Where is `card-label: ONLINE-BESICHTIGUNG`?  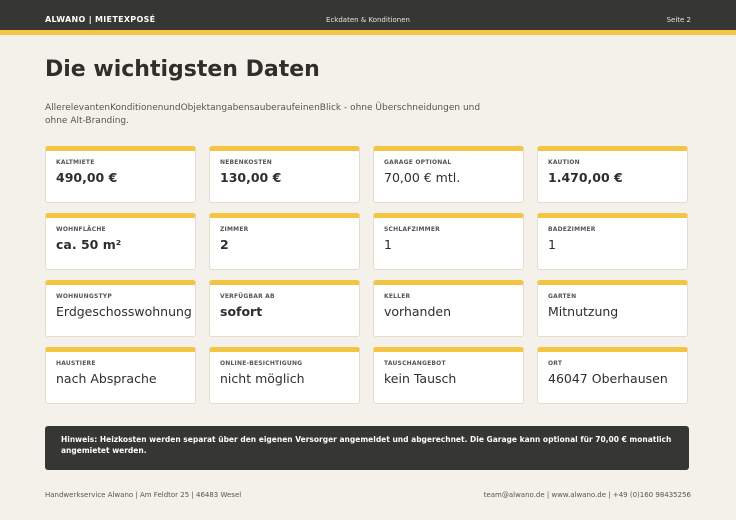 card-label: ONLINE-BESICHTIGUNG is located at coordinates (261, 363).